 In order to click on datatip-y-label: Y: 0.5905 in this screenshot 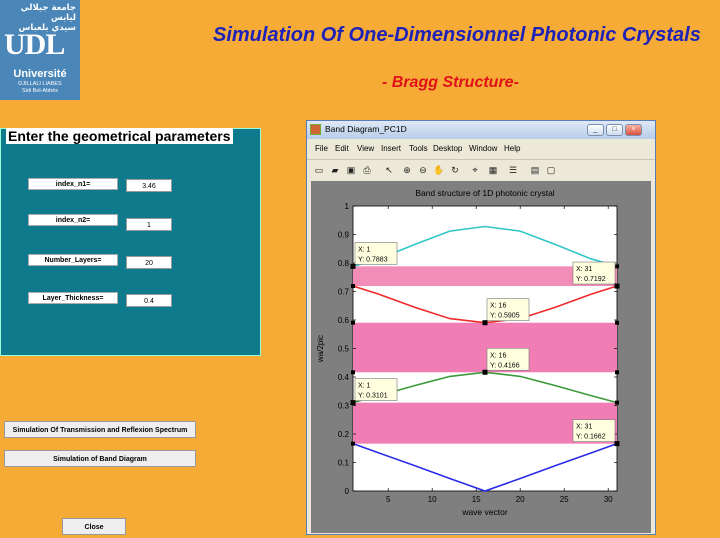, I will do `click(505, 316)`.